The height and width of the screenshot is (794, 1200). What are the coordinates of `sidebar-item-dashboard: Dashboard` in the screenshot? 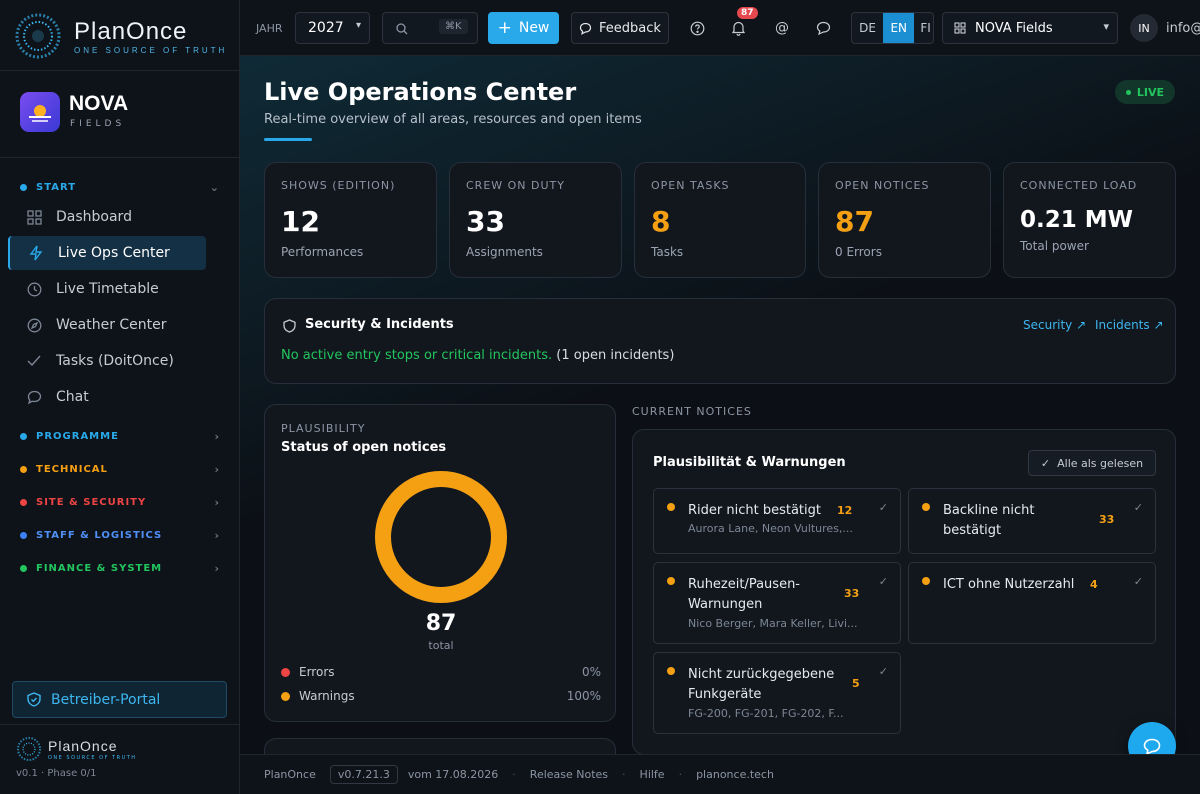 It's located at (107, 217).